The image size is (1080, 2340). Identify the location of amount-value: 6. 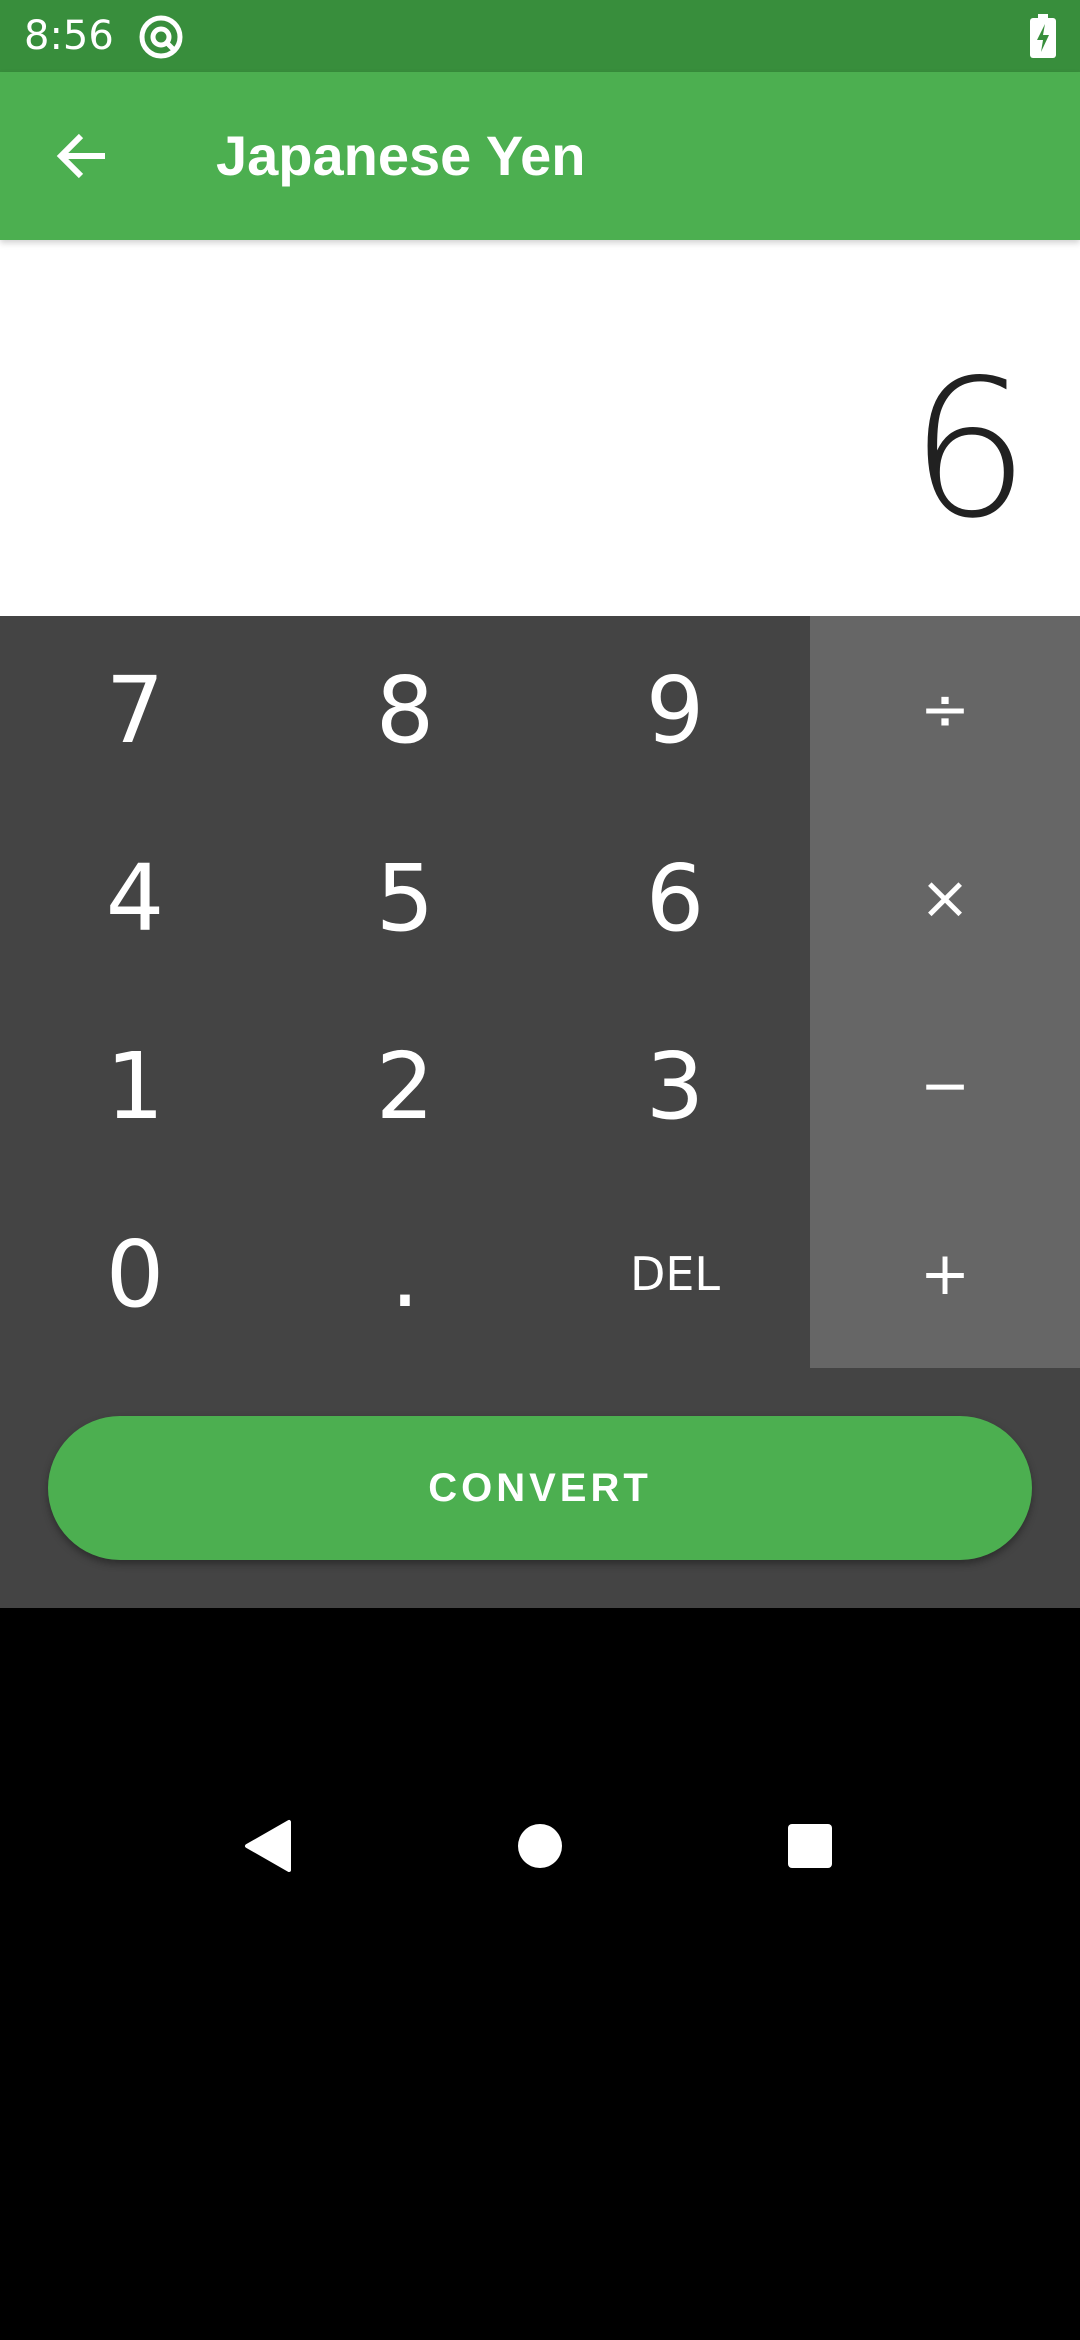
(969, 449).